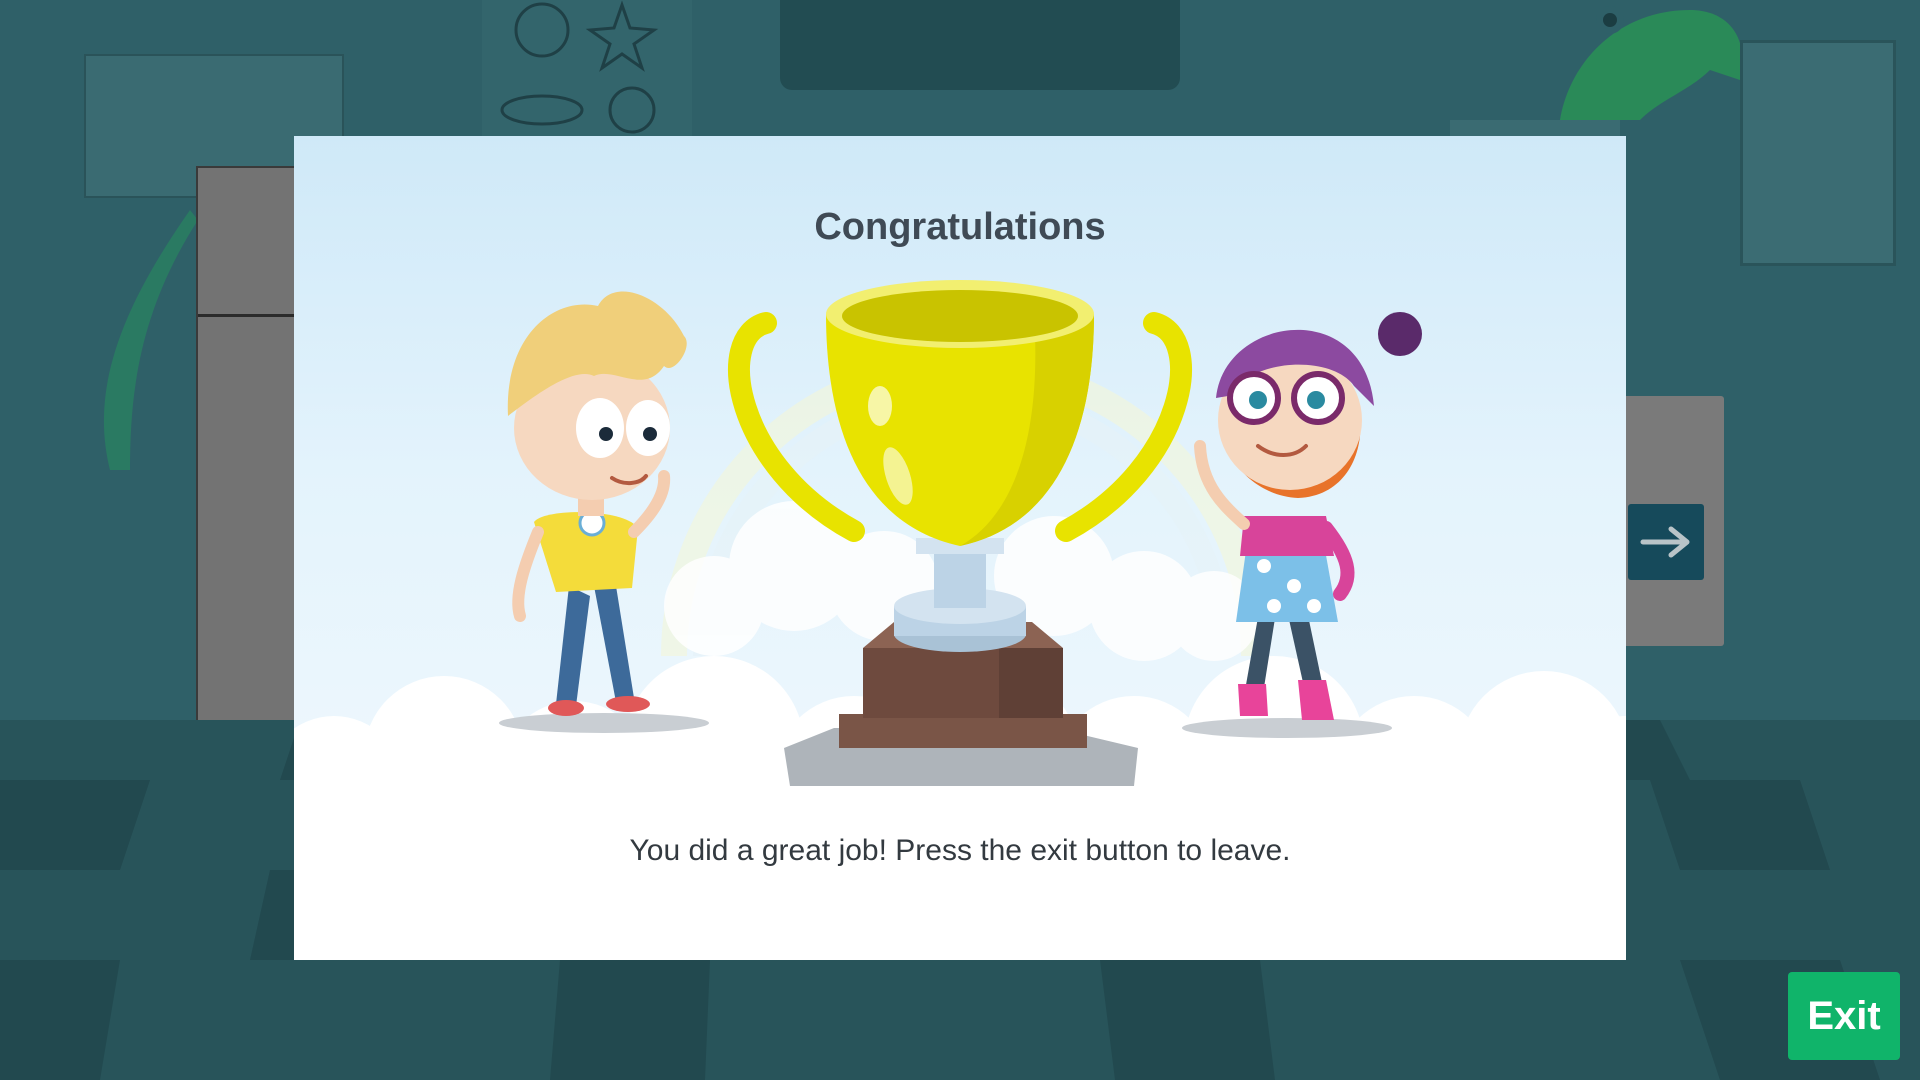  Describe the element at coordinates (1844, 1016) in the screenshot. I see `exit-button: Exit` at that location.